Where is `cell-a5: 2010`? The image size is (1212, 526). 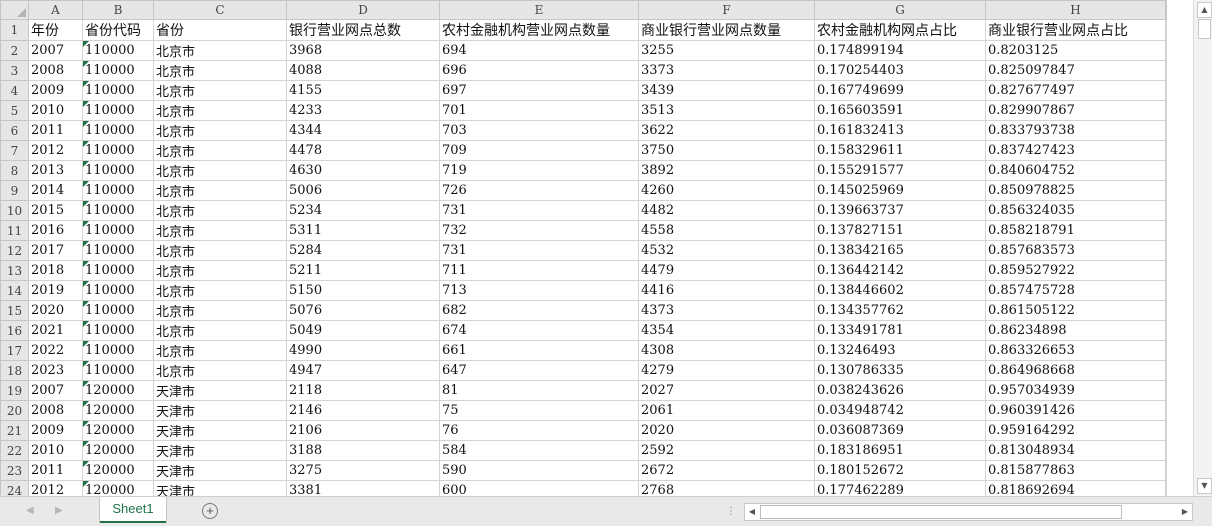
cell-a5: 2010 is located at coordinates (55, 110).